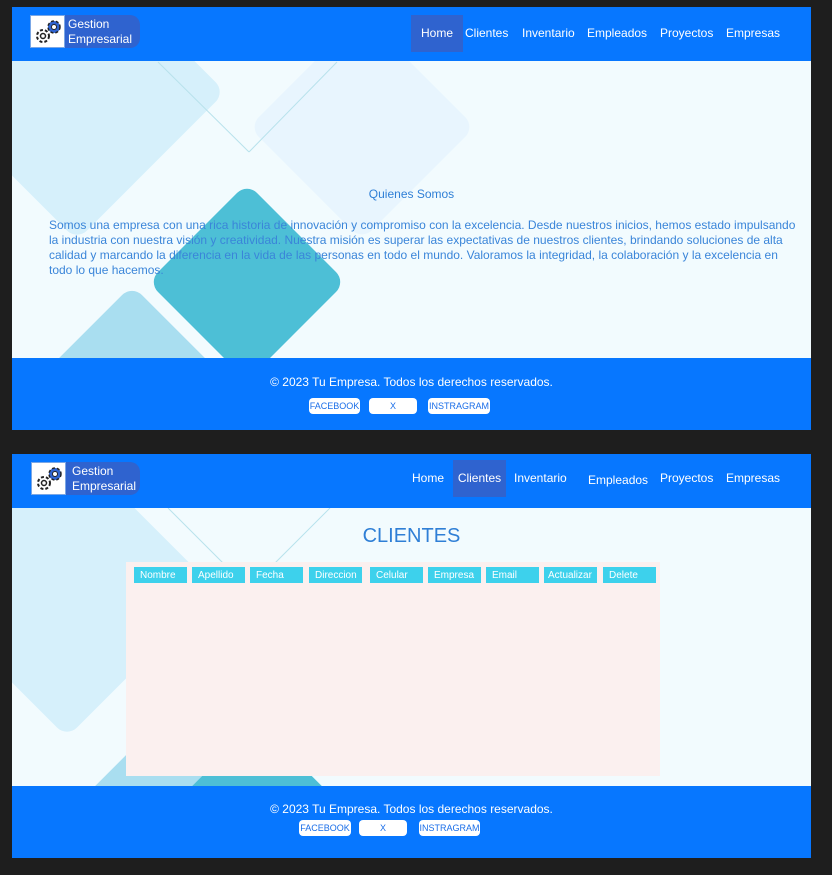 The height and width of the screenshot is (875, 832). Describe the element at coordinates (512, 575) in the screenshot. I see `column-header-email: Email` at that location.